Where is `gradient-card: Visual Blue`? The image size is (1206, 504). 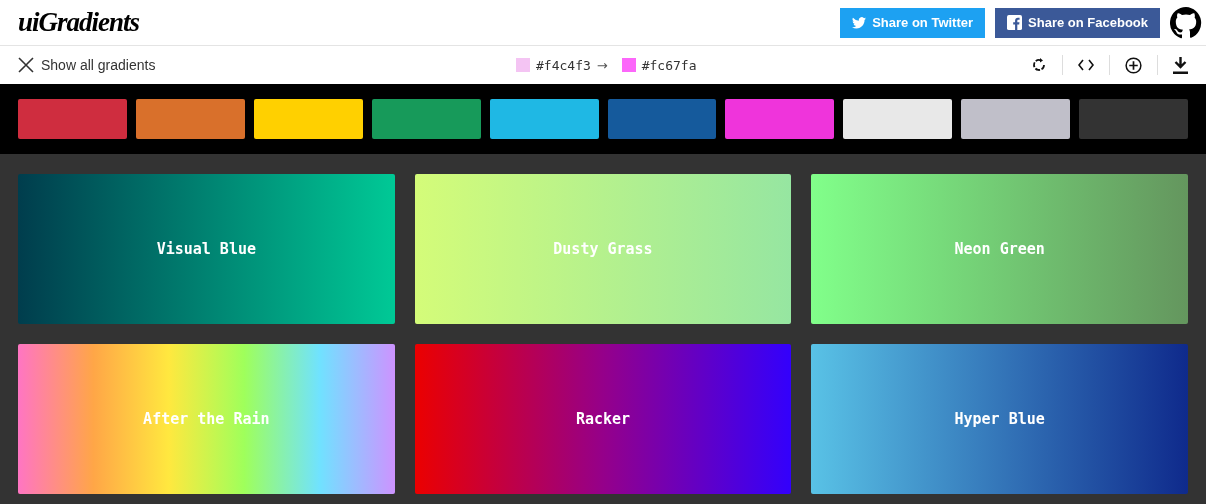
gradient-card: Visual Blue is located at coordinates (206, 249).